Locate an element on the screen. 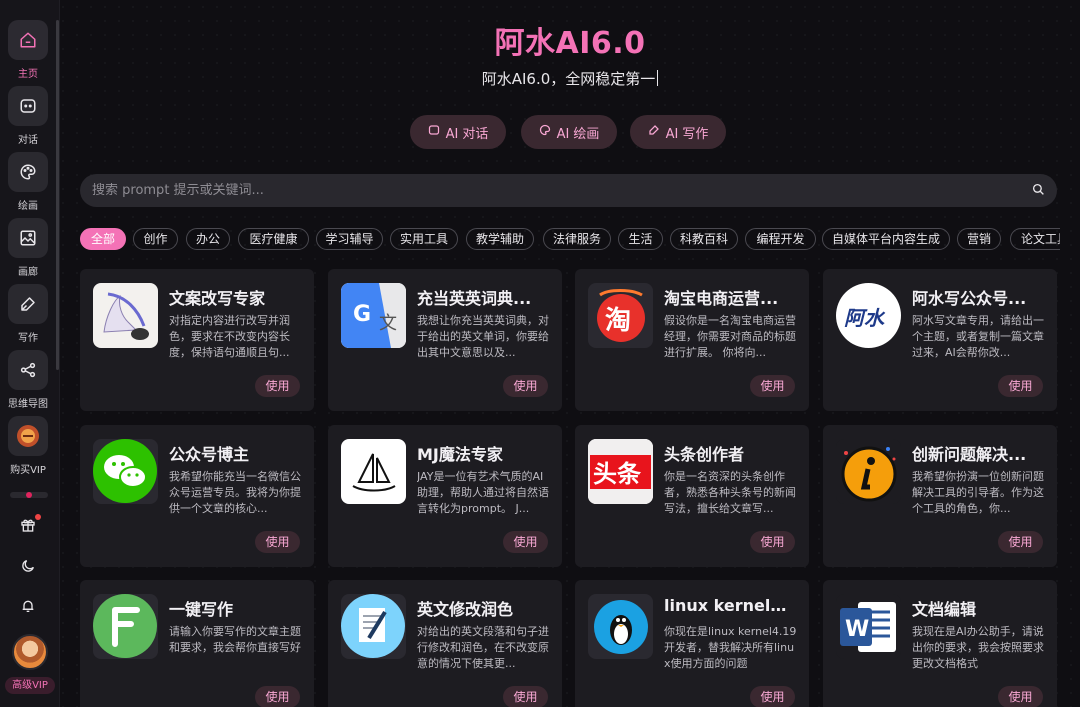 This screenshot has width=1080, height=707. sidebar-item-chat: 对话 is located at coordinates (28, 116).